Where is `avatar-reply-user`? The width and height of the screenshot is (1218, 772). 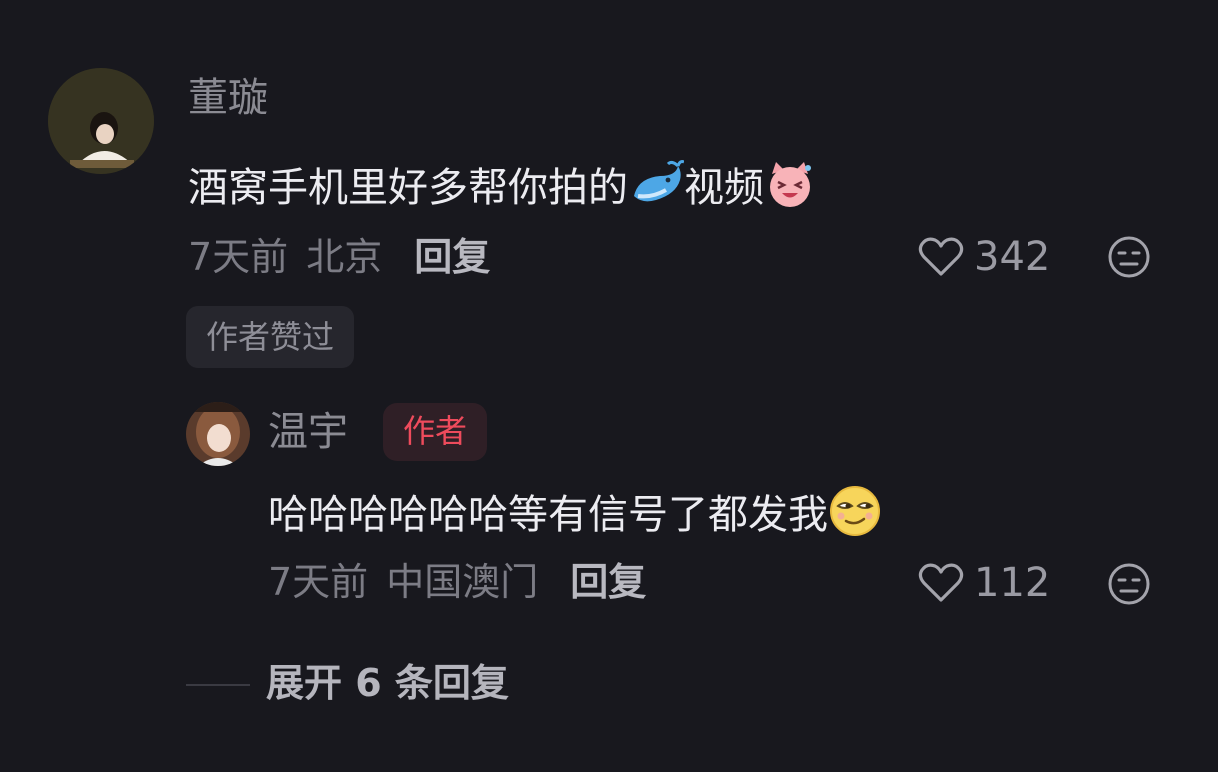
avatar-reply-user is located at coordinates (218, 434).